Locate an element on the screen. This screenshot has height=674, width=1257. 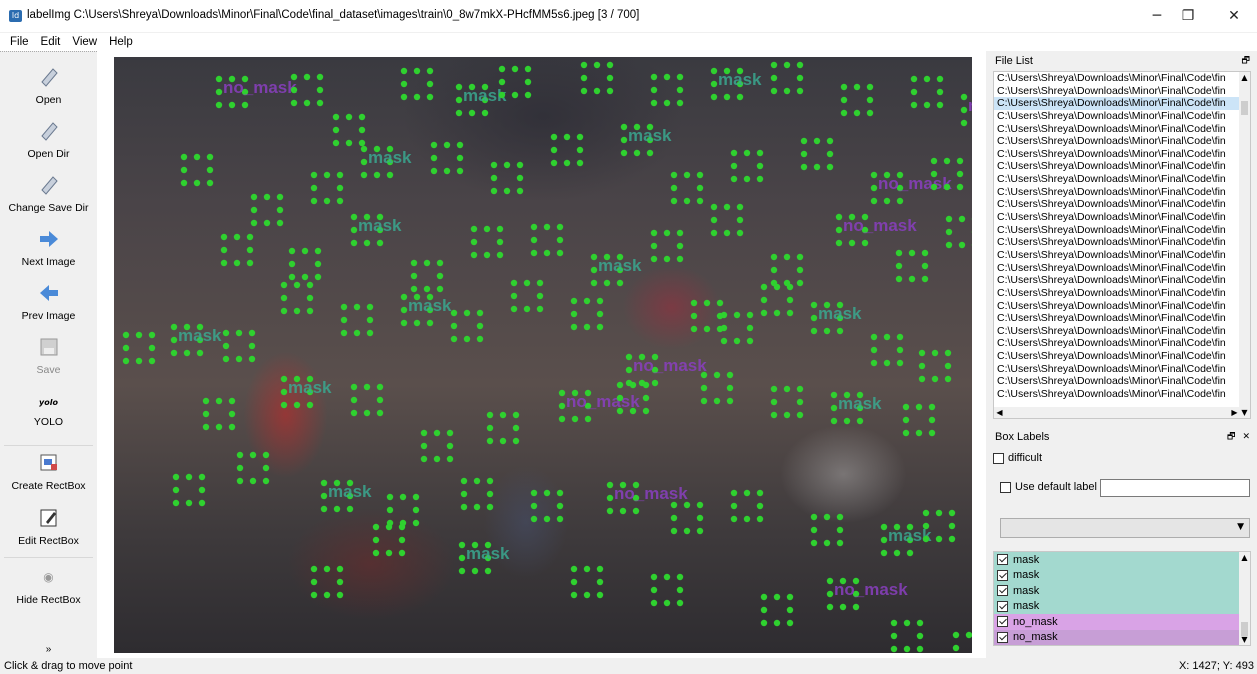
edit-rectbox-button: Edit RectBox is located at coordinates (48, 527).